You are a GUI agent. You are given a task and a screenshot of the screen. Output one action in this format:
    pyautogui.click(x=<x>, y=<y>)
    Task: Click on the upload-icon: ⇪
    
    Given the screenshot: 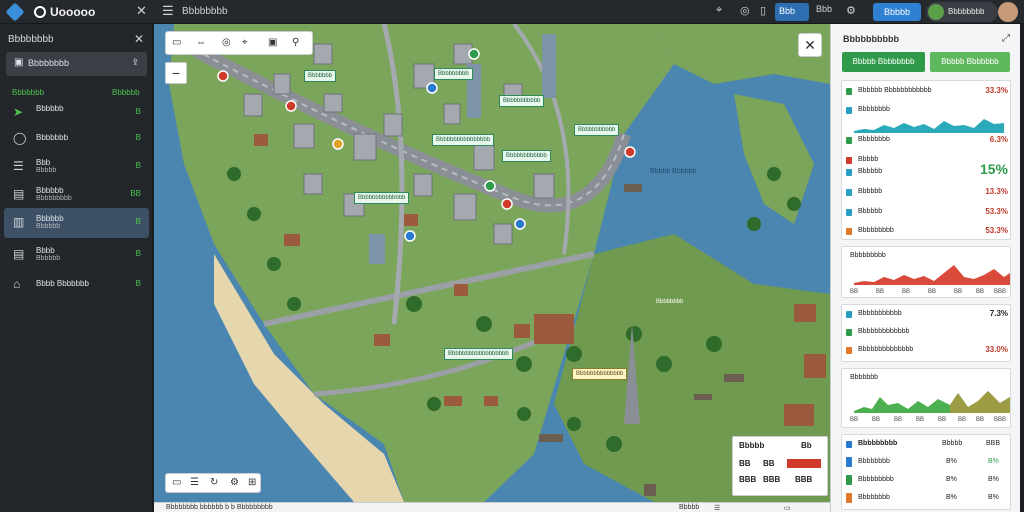 What is the action you would take?
    pyautogui.click(x=135, y=62)
    